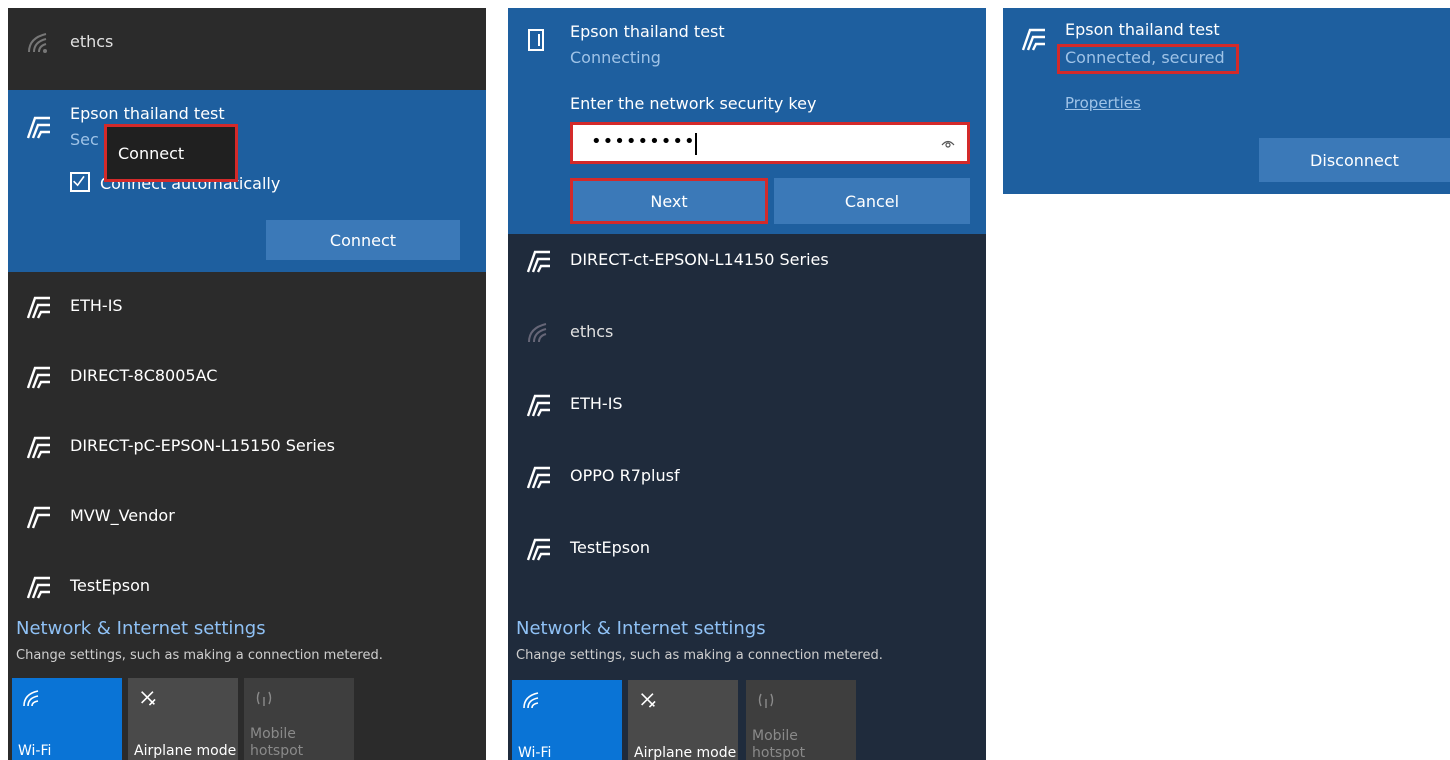 This screenshot has width=1450, height=760. I want to click on checkmark-icon, so click(79, 181).